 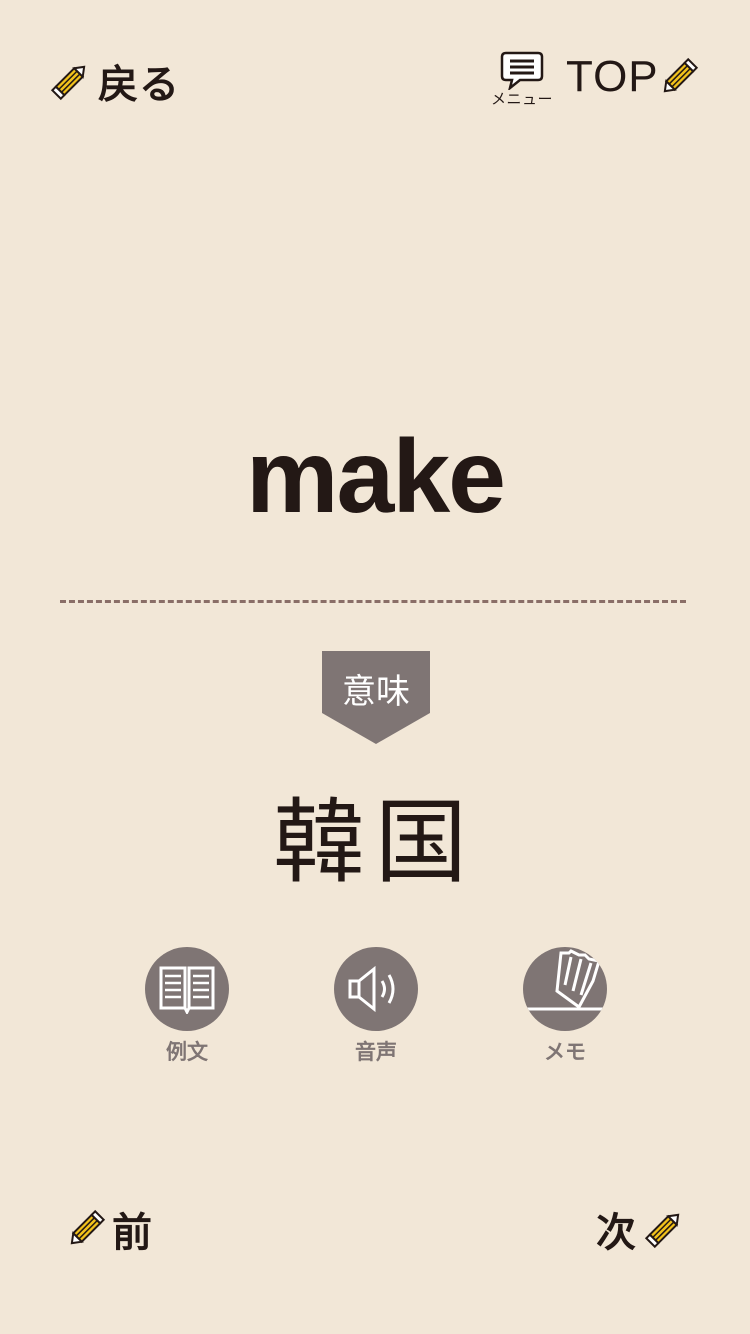 I want to click on next-button: 次, so click(x=640, y=1229).